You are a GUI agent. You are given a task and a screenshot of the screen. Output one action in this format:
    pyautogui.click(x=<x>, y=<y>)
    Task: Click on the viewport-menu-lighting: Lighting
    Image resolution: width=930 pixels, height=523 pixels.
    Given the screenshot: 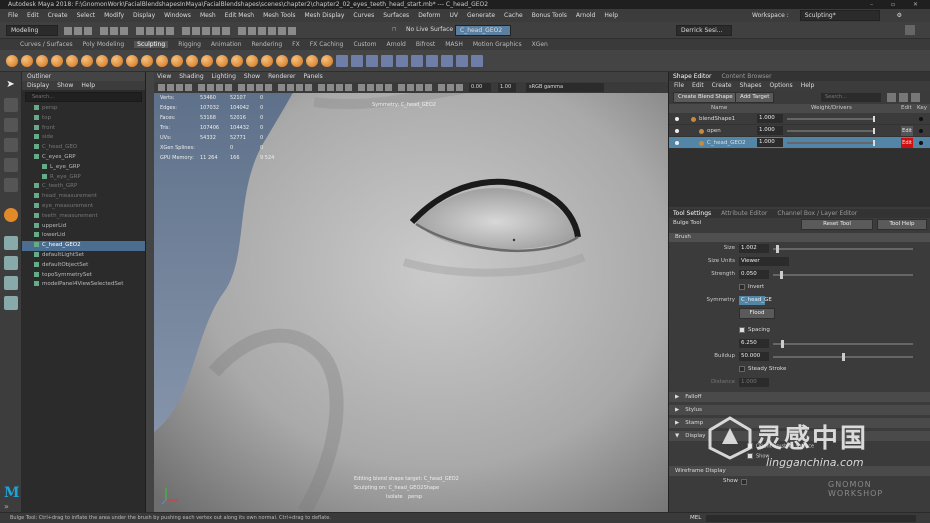 What is the action you would take?
    pyautogui.click(x=224, y=76)
    